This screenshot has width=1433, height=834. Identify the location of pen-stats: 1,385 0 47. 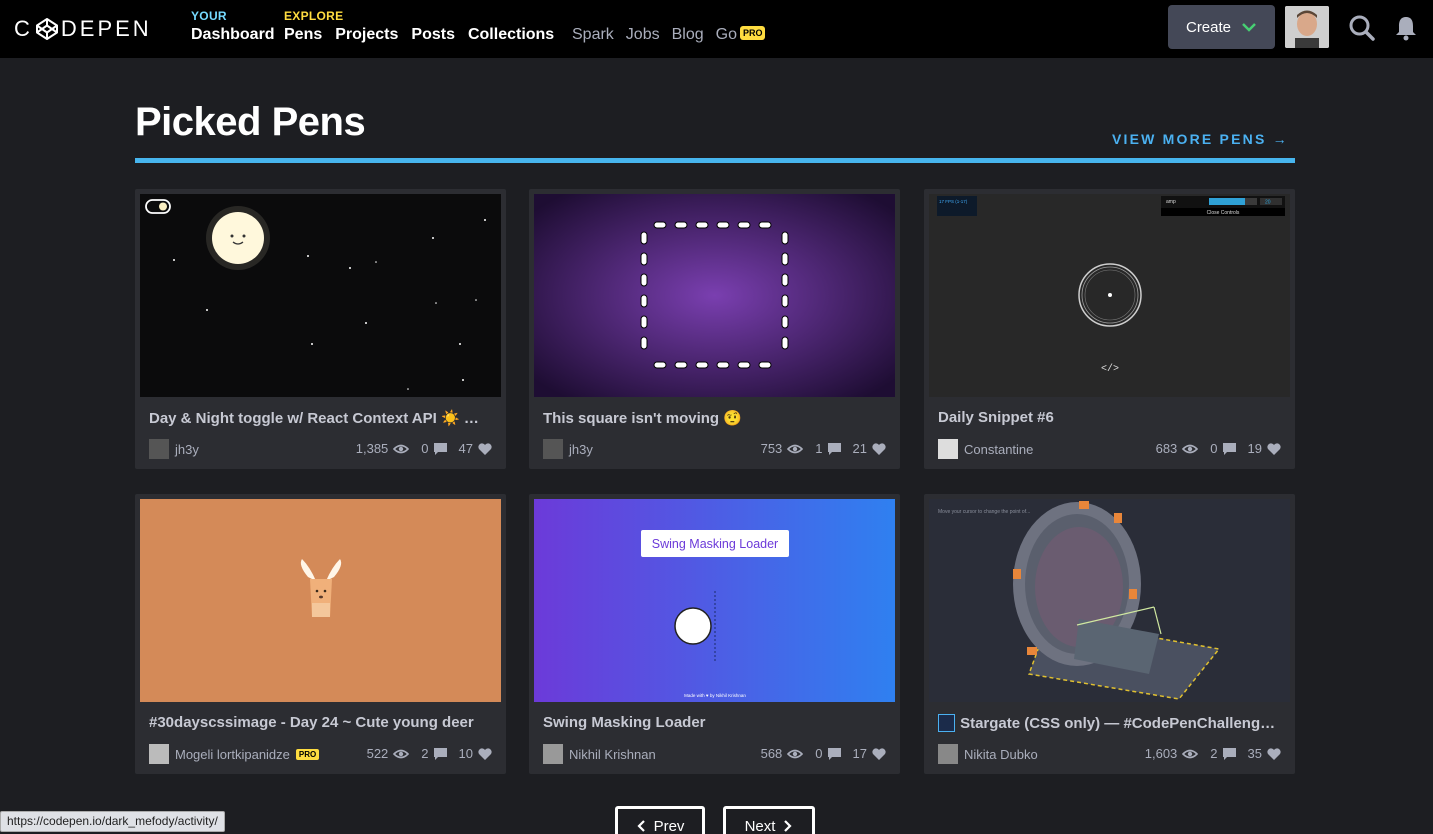
(424, 448).